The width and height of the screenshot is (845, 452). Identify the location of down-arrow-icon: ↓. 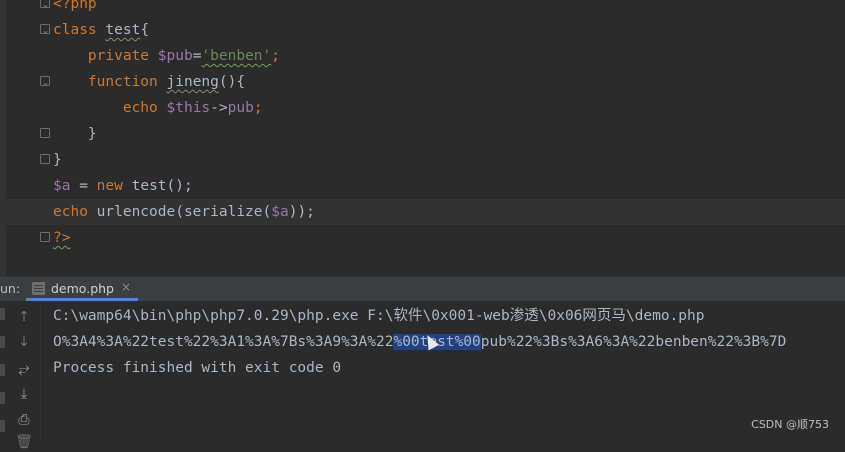
(24, 342).